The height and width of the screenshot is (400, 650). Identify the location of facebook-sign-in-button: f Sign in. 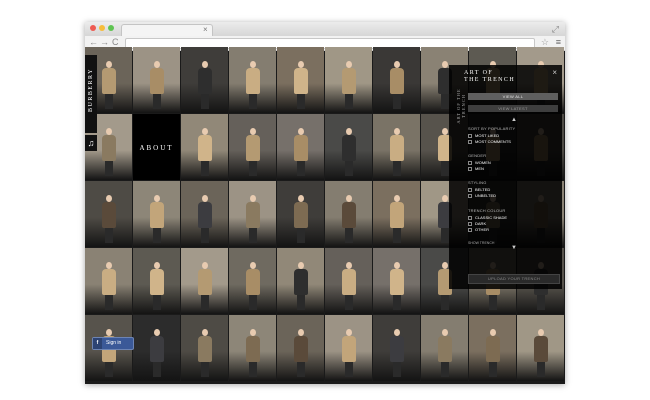
(113, 343).